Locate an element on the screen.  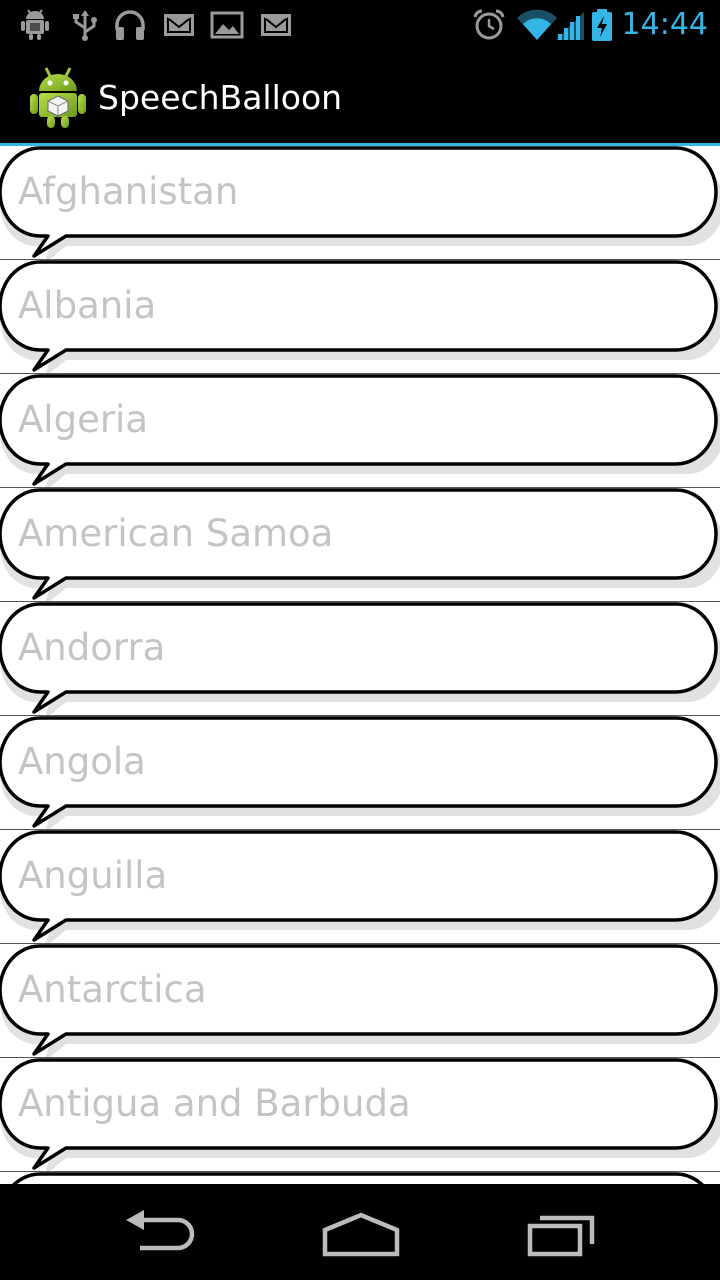
app-title: SpeechBalloon is located at coordinates (220, 97).